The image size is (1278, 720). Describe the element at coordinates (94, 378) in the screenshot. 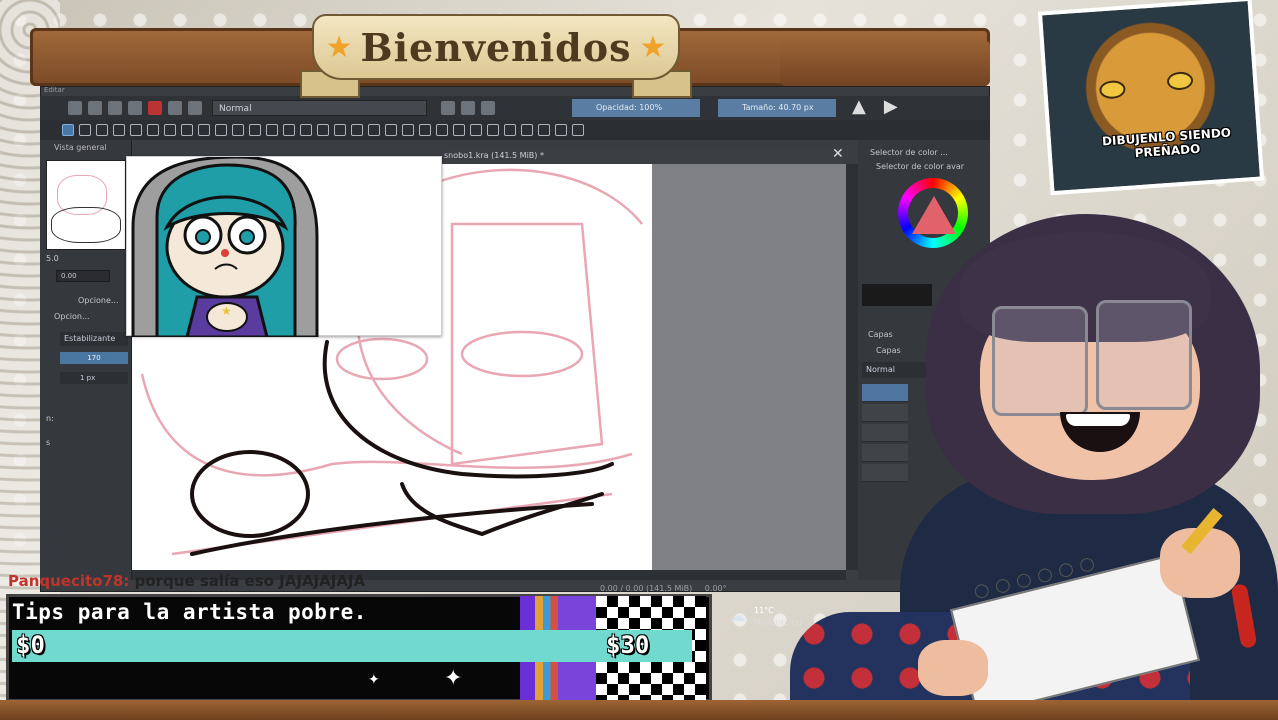

I see `line-width-field: 1 px` at that location.